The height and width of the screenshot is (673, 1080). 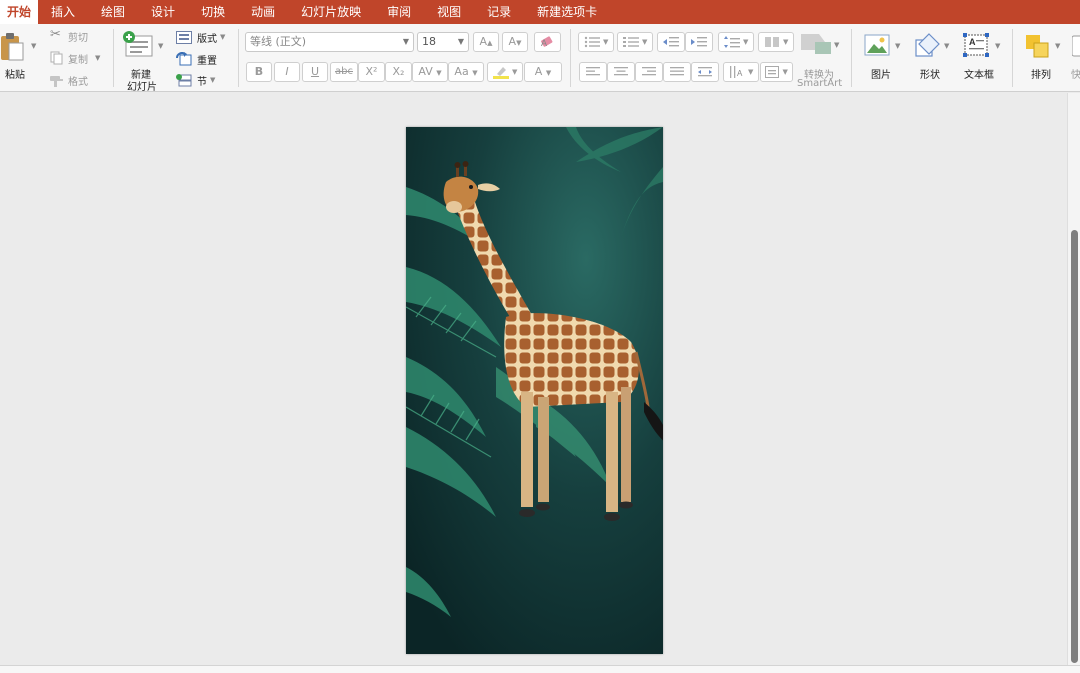 I want to click on highlight-button: ▼, so click(x=505, y=72).